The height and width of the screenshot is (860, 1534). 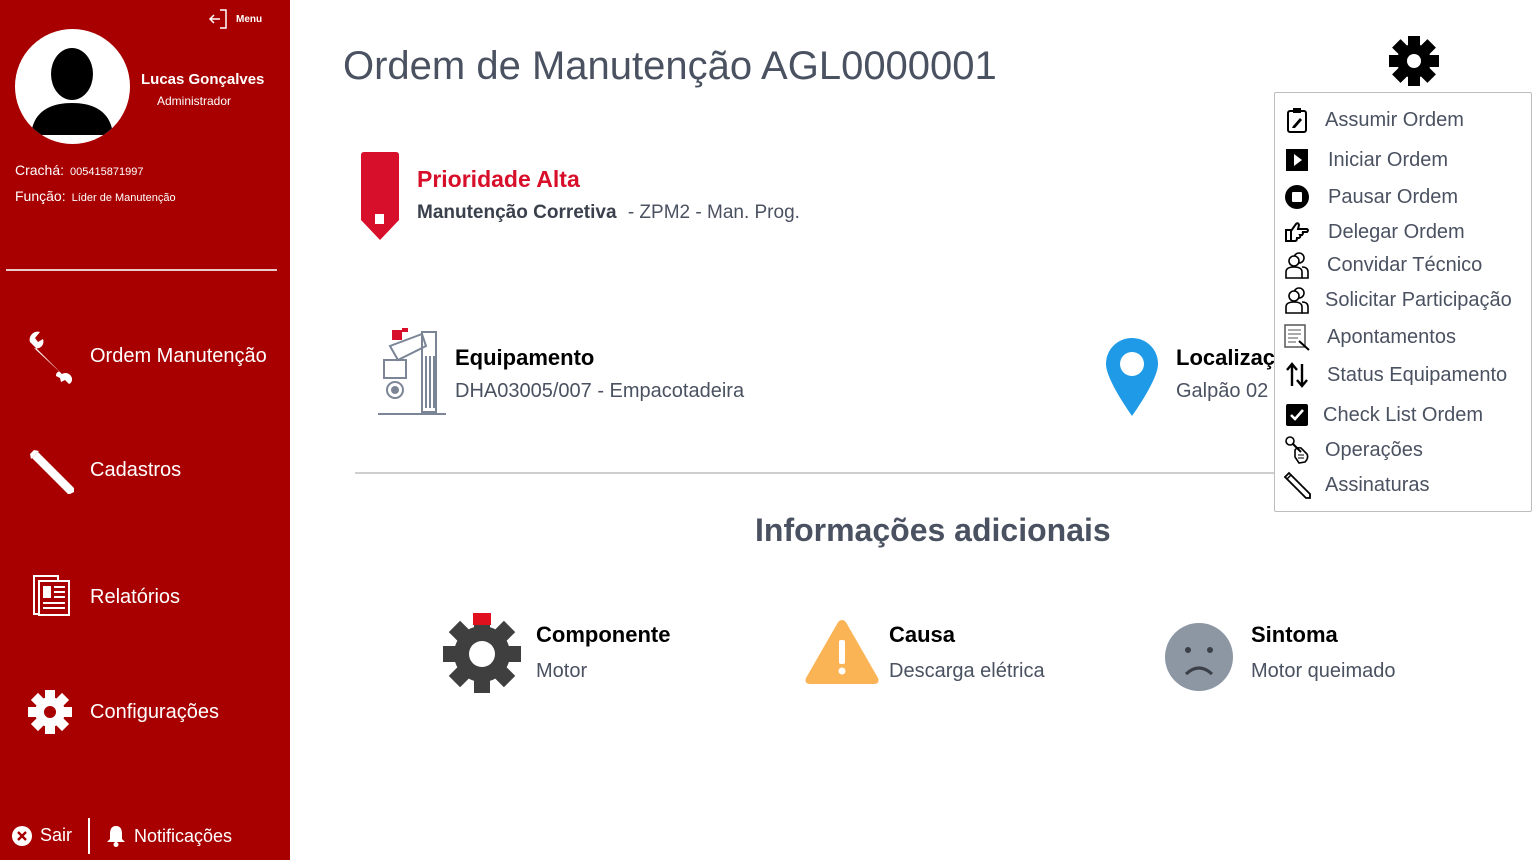 I want to click on priority-subtitle: Manutenção Corretiva - ZPM2 - Man. Prog., so click(x=608, y=213).